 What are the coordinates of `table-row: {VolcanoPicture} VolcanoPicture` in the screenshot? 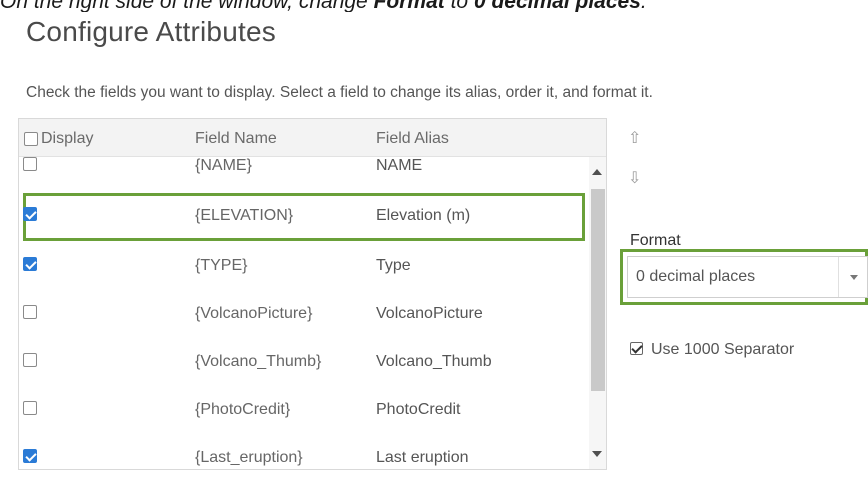 It's located at (304, 315).